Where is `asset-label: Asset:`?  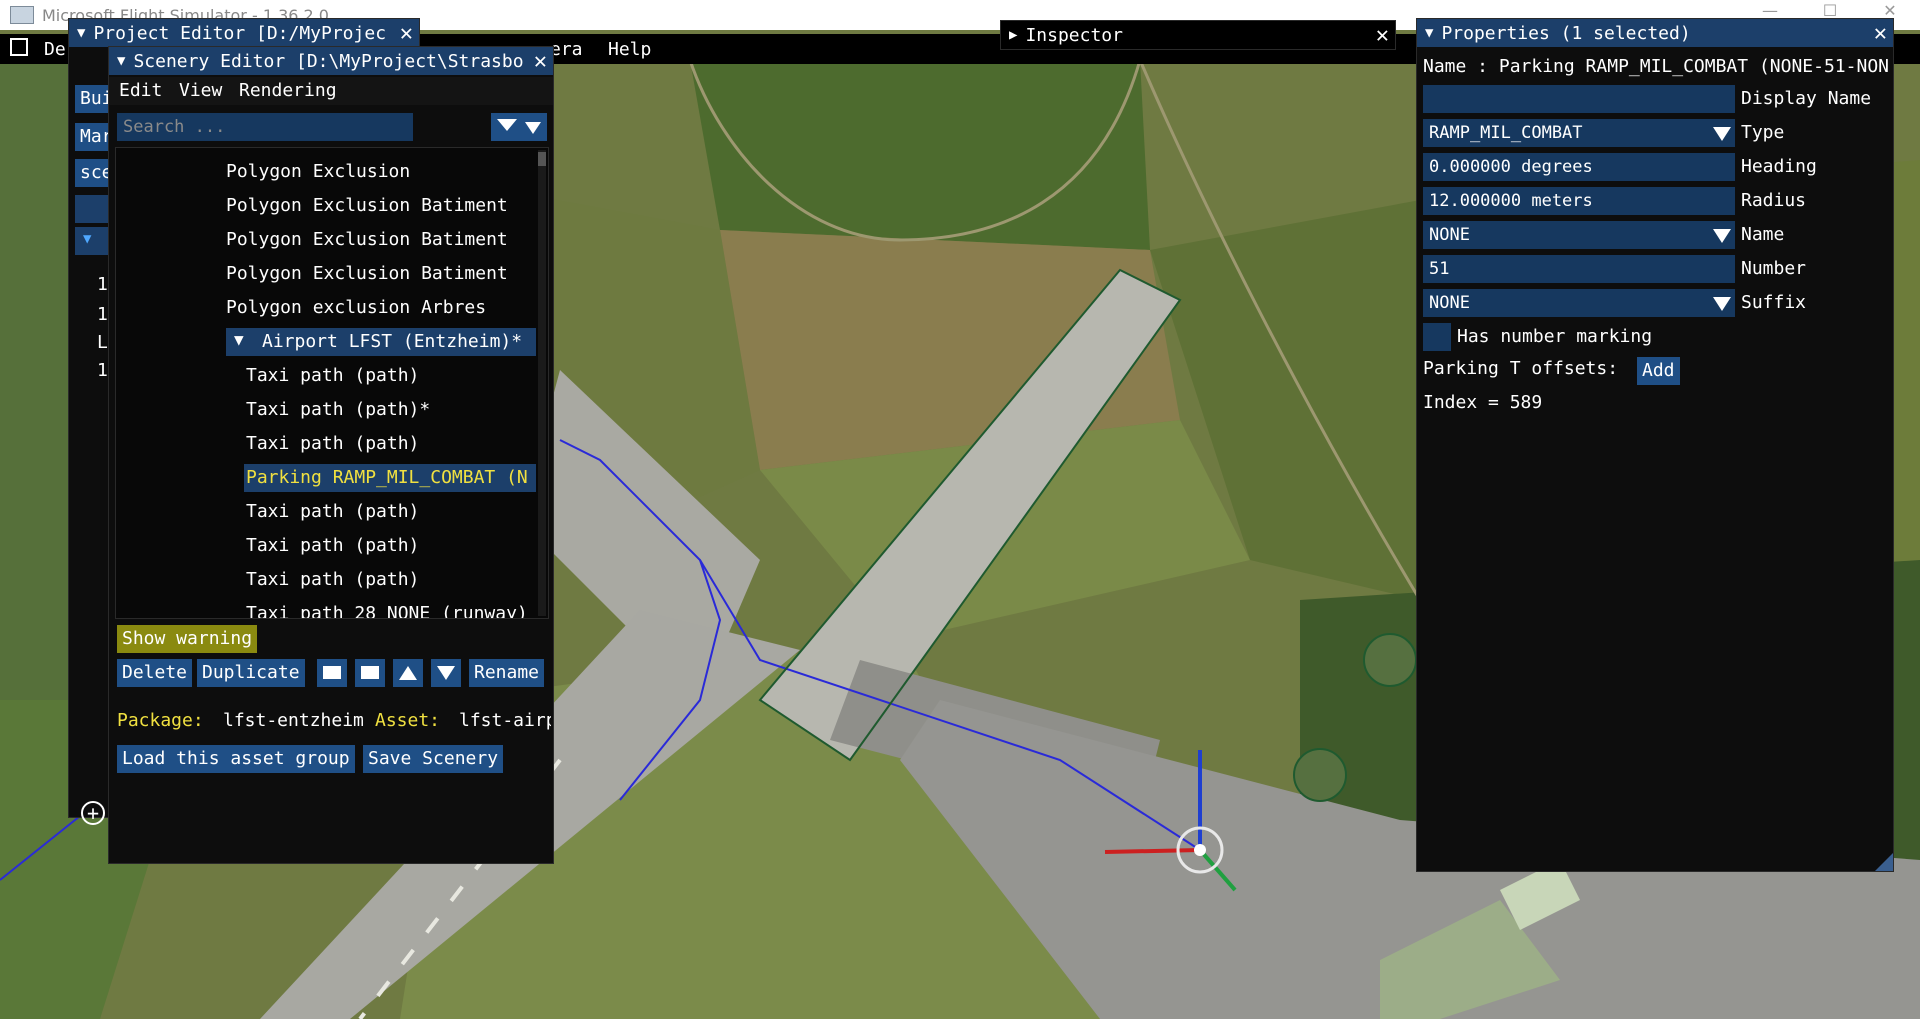 asset-label: Asset: is located at coordinates (408, 720).